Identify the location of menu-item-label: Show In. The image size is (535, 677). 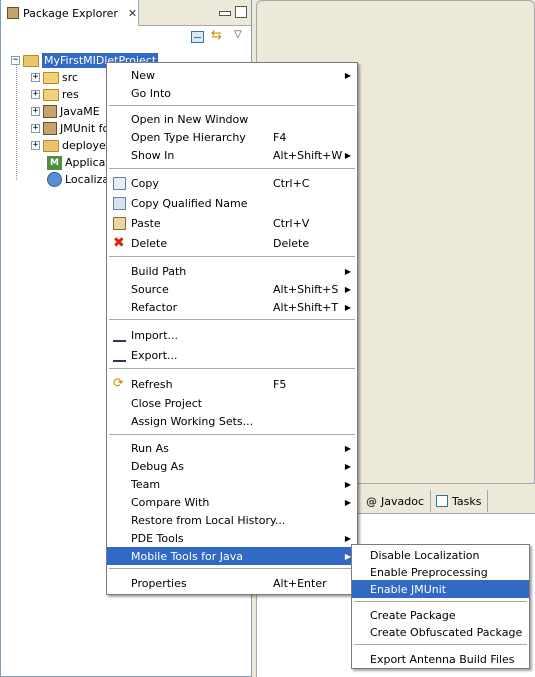
(153, 155).